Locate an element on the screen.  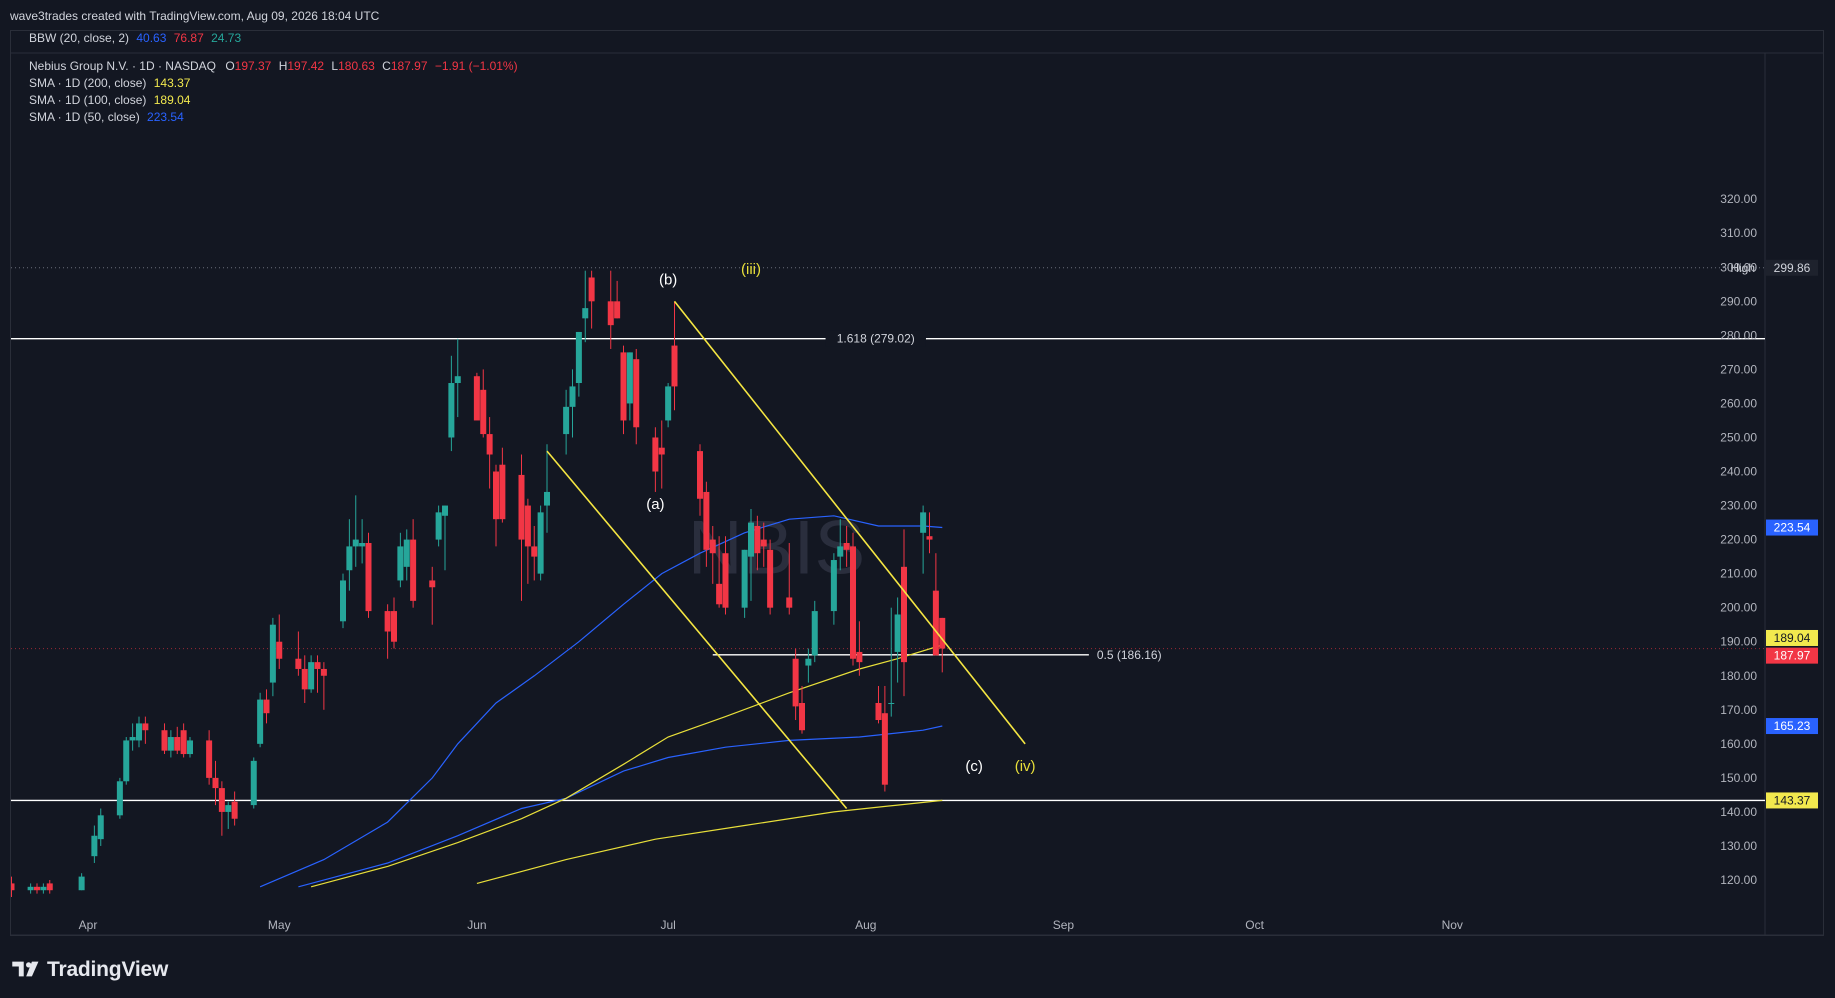
bbw-value-2: 76.87 is located at coordinates (188, 38).